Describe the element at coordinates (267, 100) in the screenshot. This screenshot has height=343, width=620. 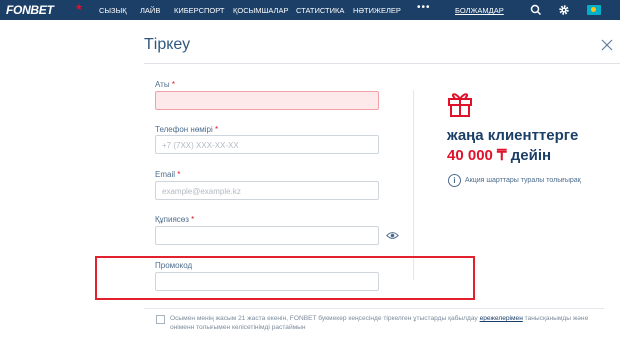
I see `name-input` at that location.